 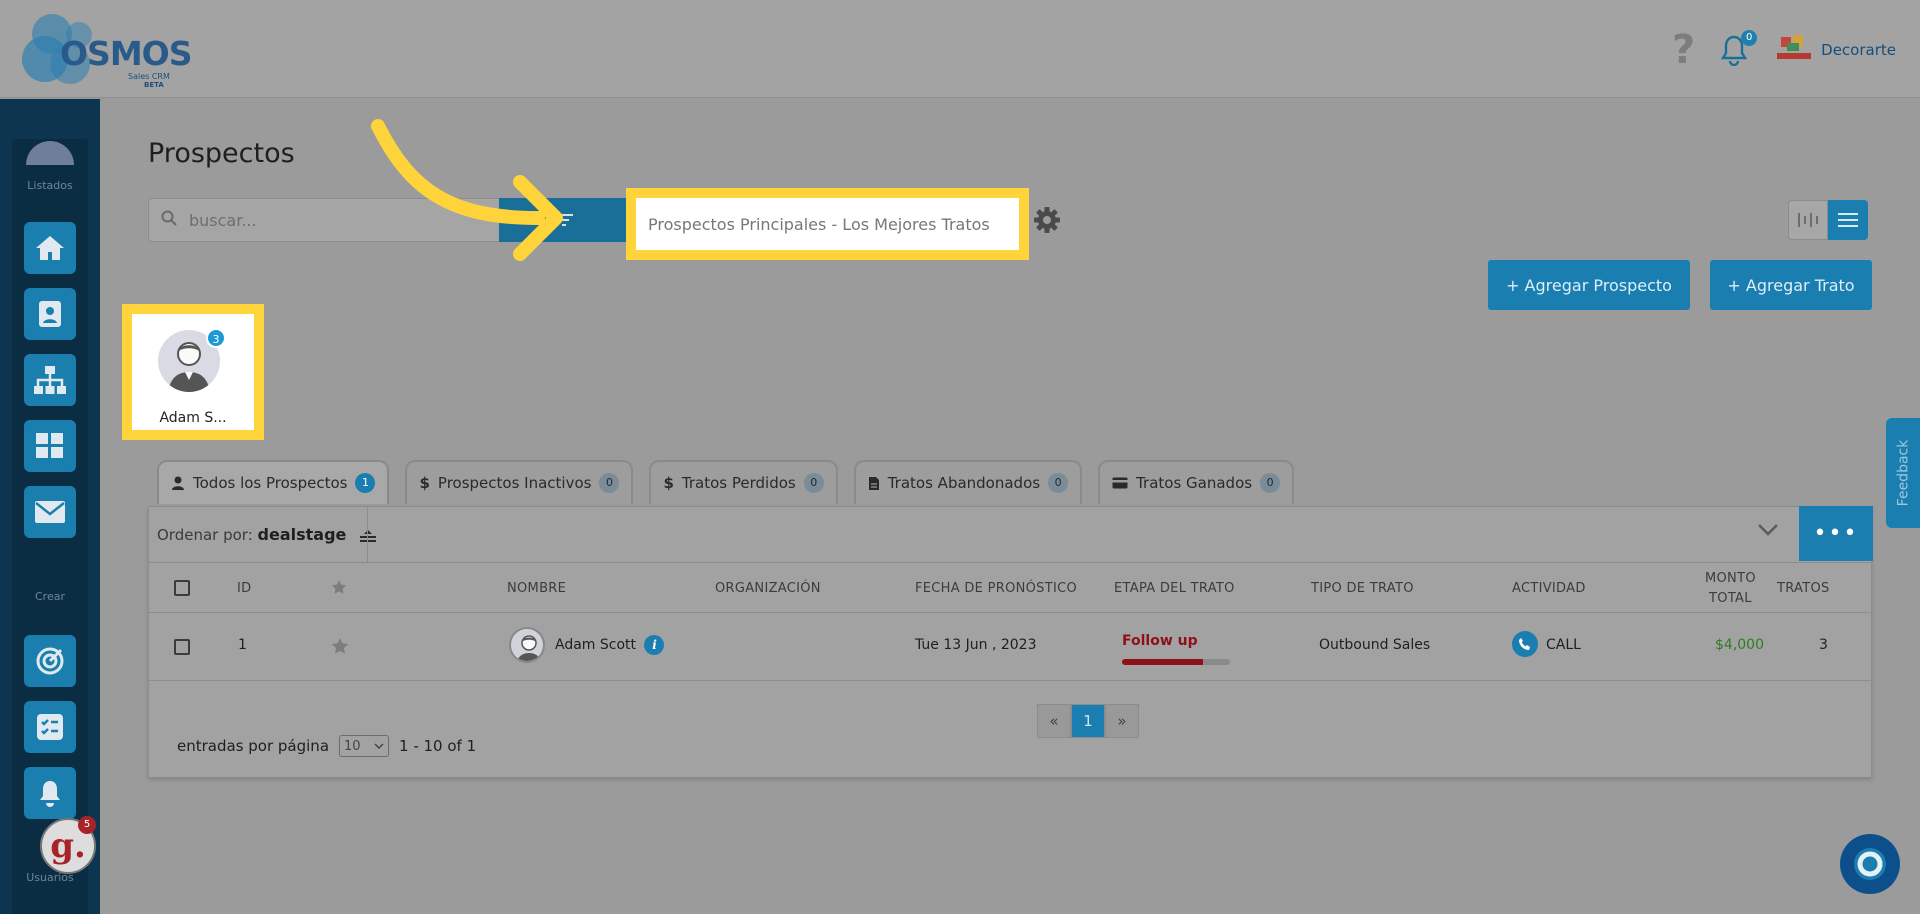 I want to click on tab-inactive-prospects: $ Prospectos Inactivos 0, so click(x=519, y=482).